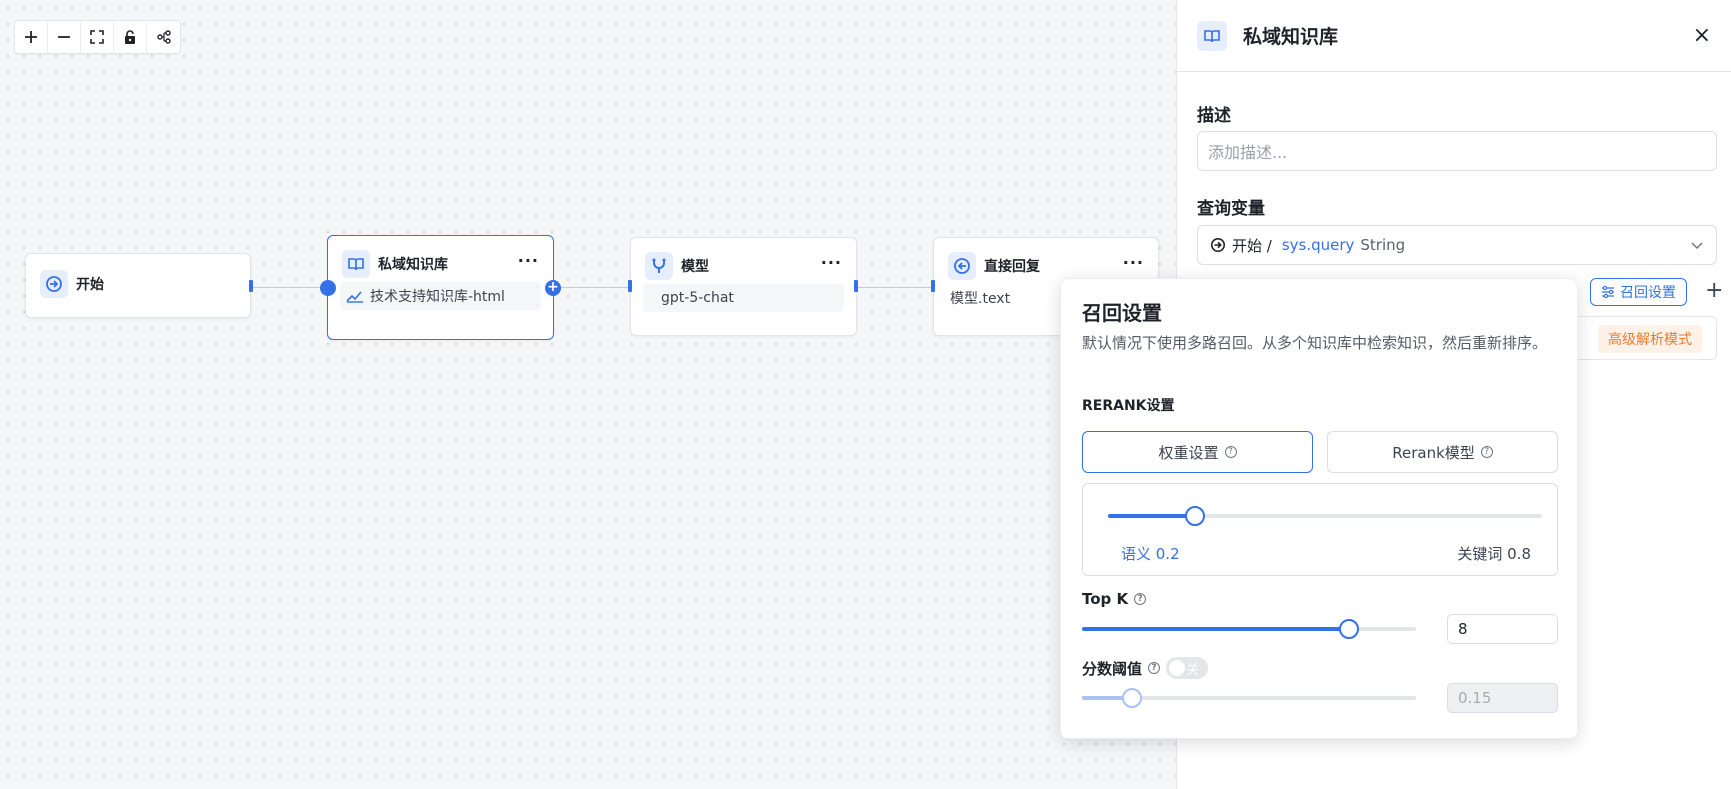  I want to click on fullscreen-icon, so click(97, 37).